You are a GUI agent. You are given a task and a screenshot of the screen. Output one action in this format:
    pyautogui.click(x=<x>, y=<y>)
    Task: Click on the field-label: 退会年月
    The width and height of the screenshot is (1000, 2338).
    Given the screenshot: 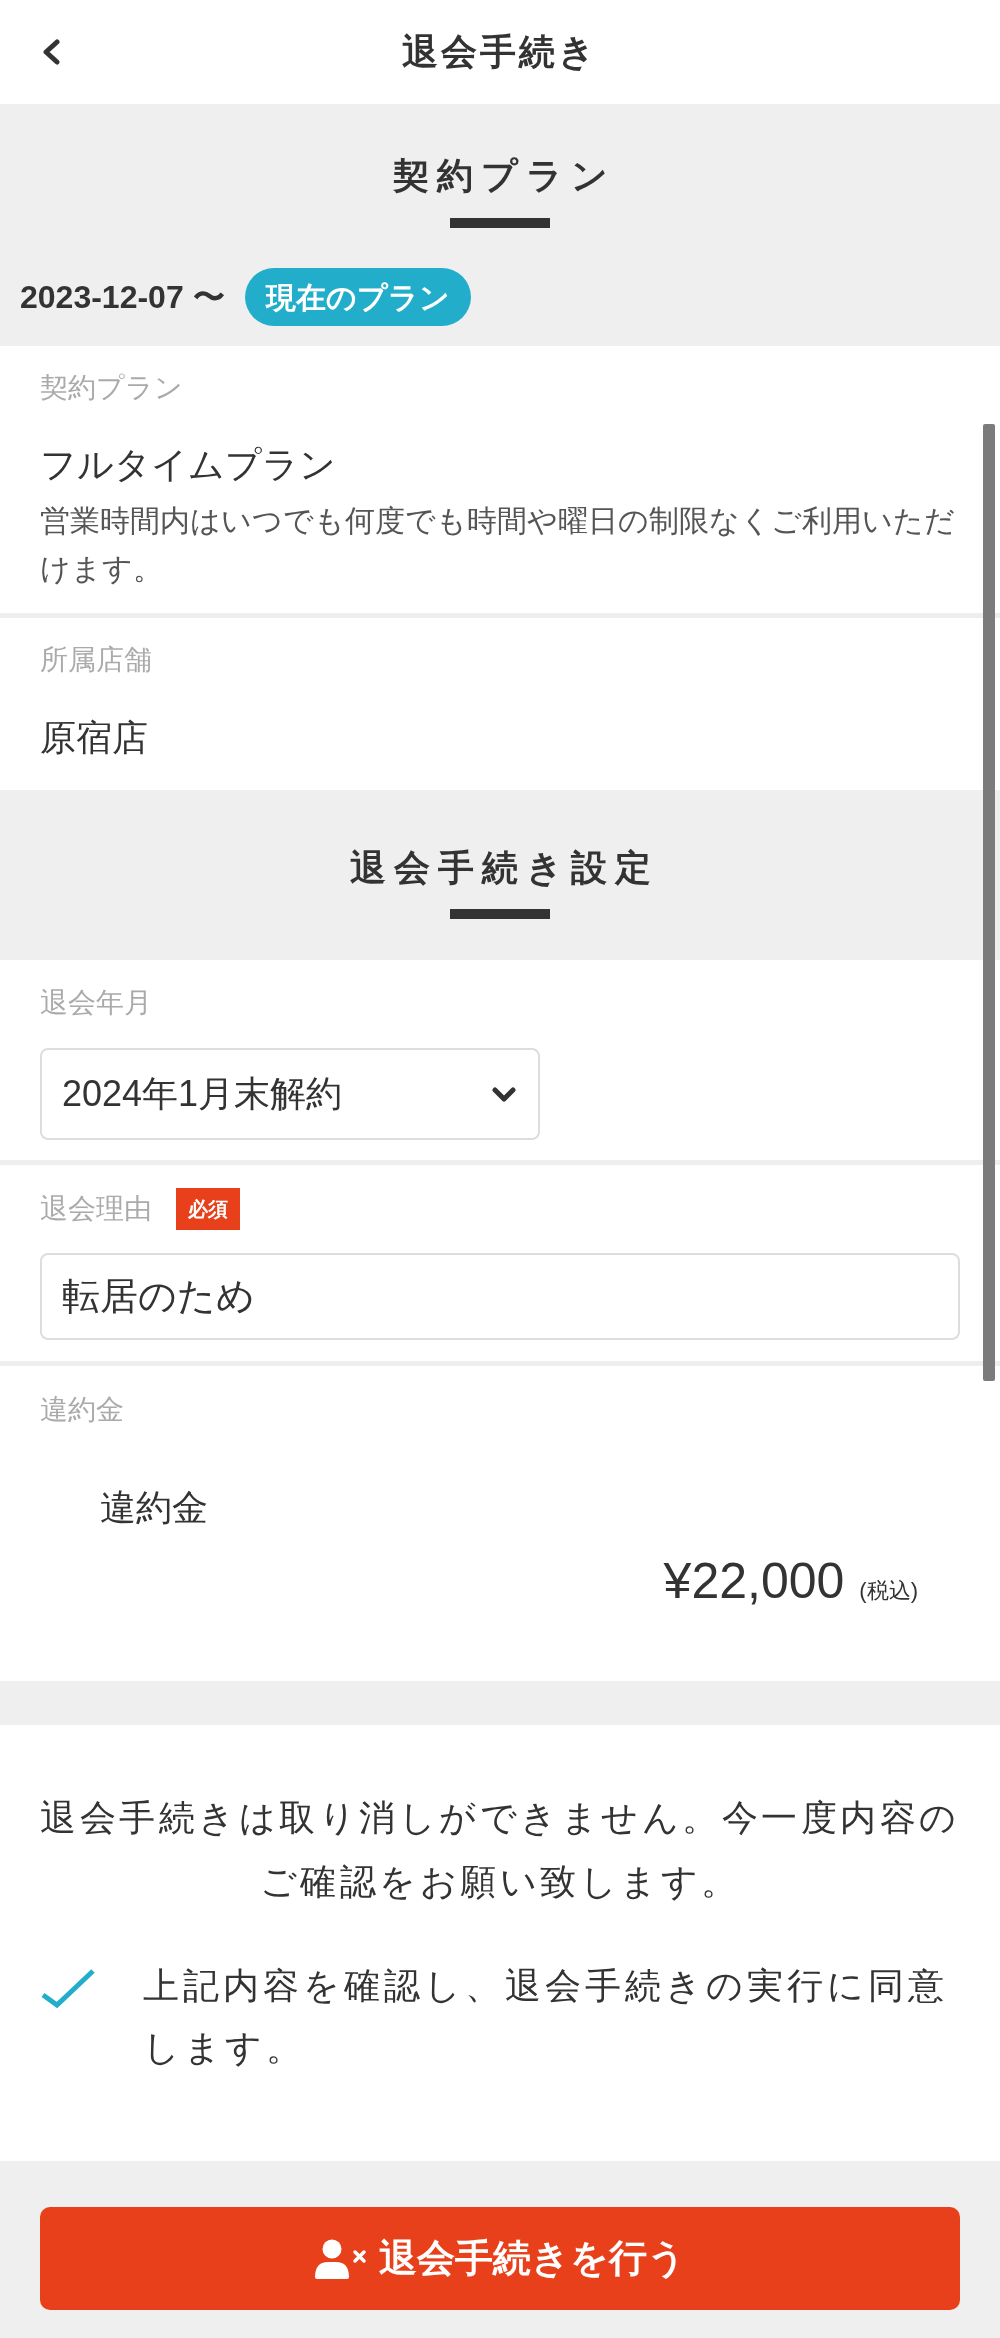 What is the action you would take?
    pyautogui.click(x=96, y=1003)
    